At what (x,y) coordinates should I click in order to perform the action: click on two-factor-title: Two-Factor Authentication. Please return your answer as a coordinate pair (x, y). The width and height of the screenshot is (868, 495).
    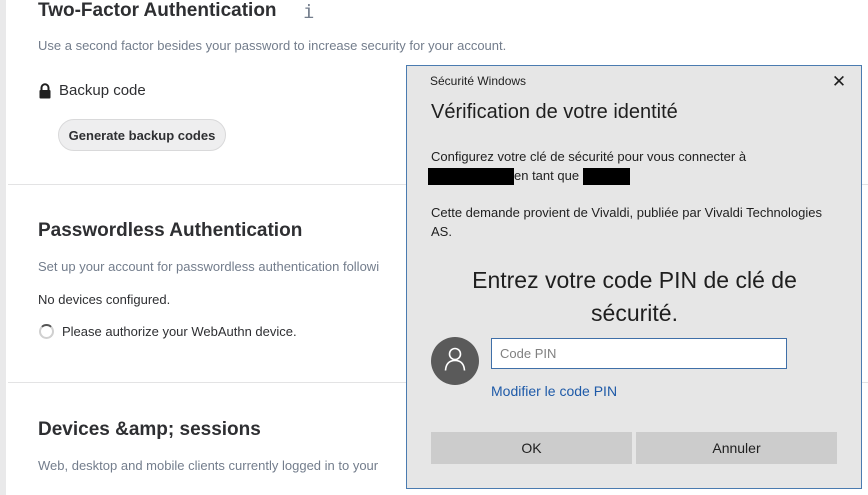
    Looking at the image, I should click on (157, 10).